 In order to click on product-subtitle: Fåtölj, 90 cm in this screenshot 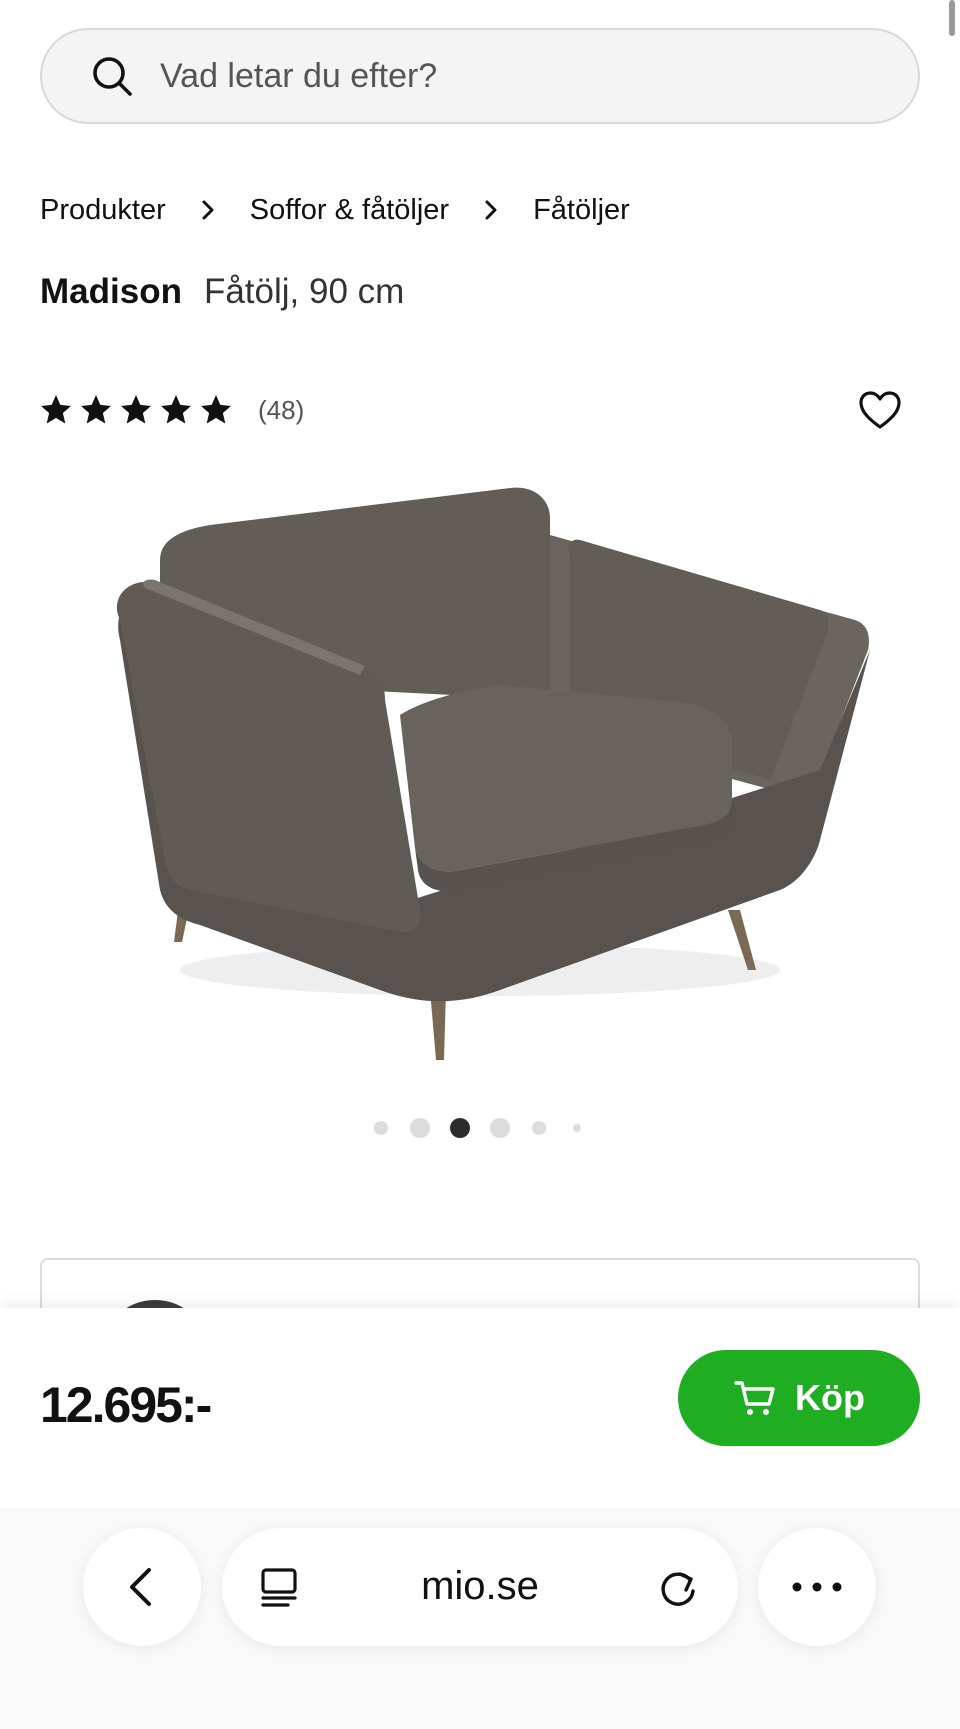, I will do `click(304, 291)`.